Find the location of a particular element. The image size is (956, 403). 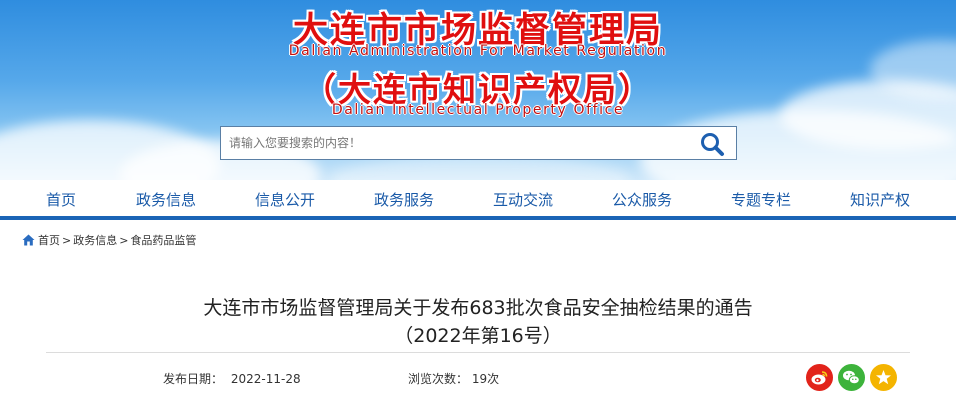

search-button is located at coordinates (712, 144).